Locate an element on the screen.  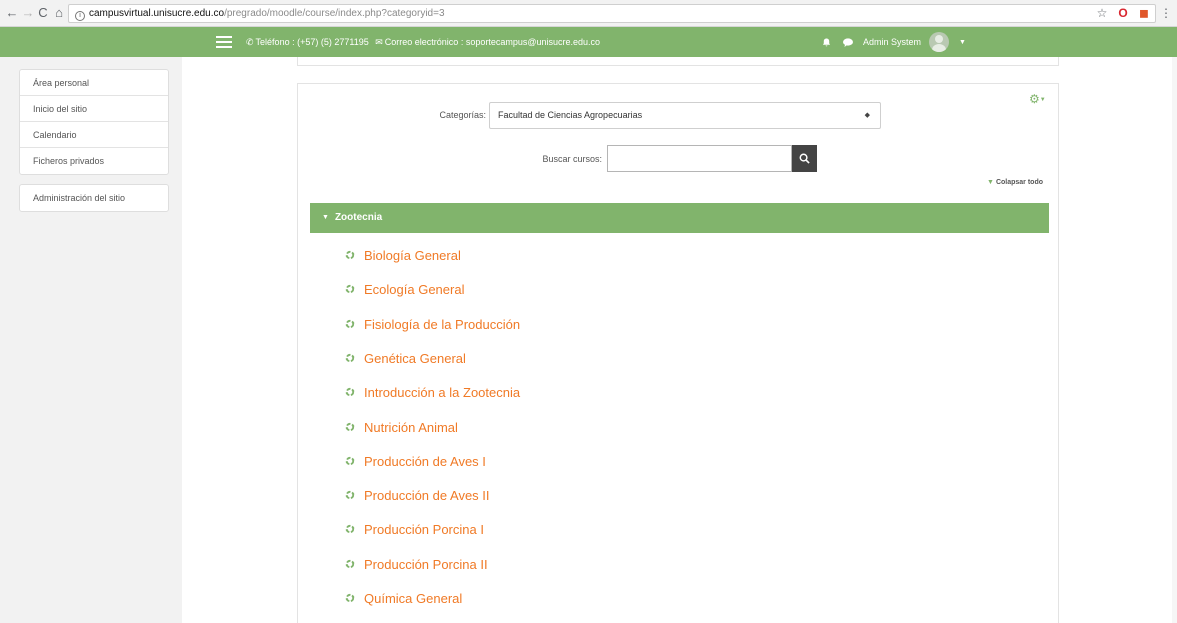
course-item: Biología General is located at coordinates (403, 255).